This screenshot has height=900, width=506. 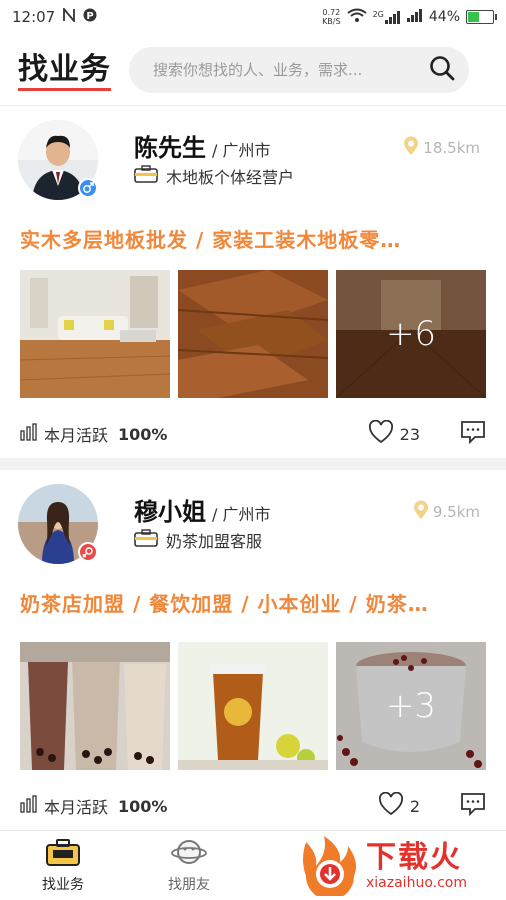 I want to click on signal-icon: 2G, so click(x=387, y=17).